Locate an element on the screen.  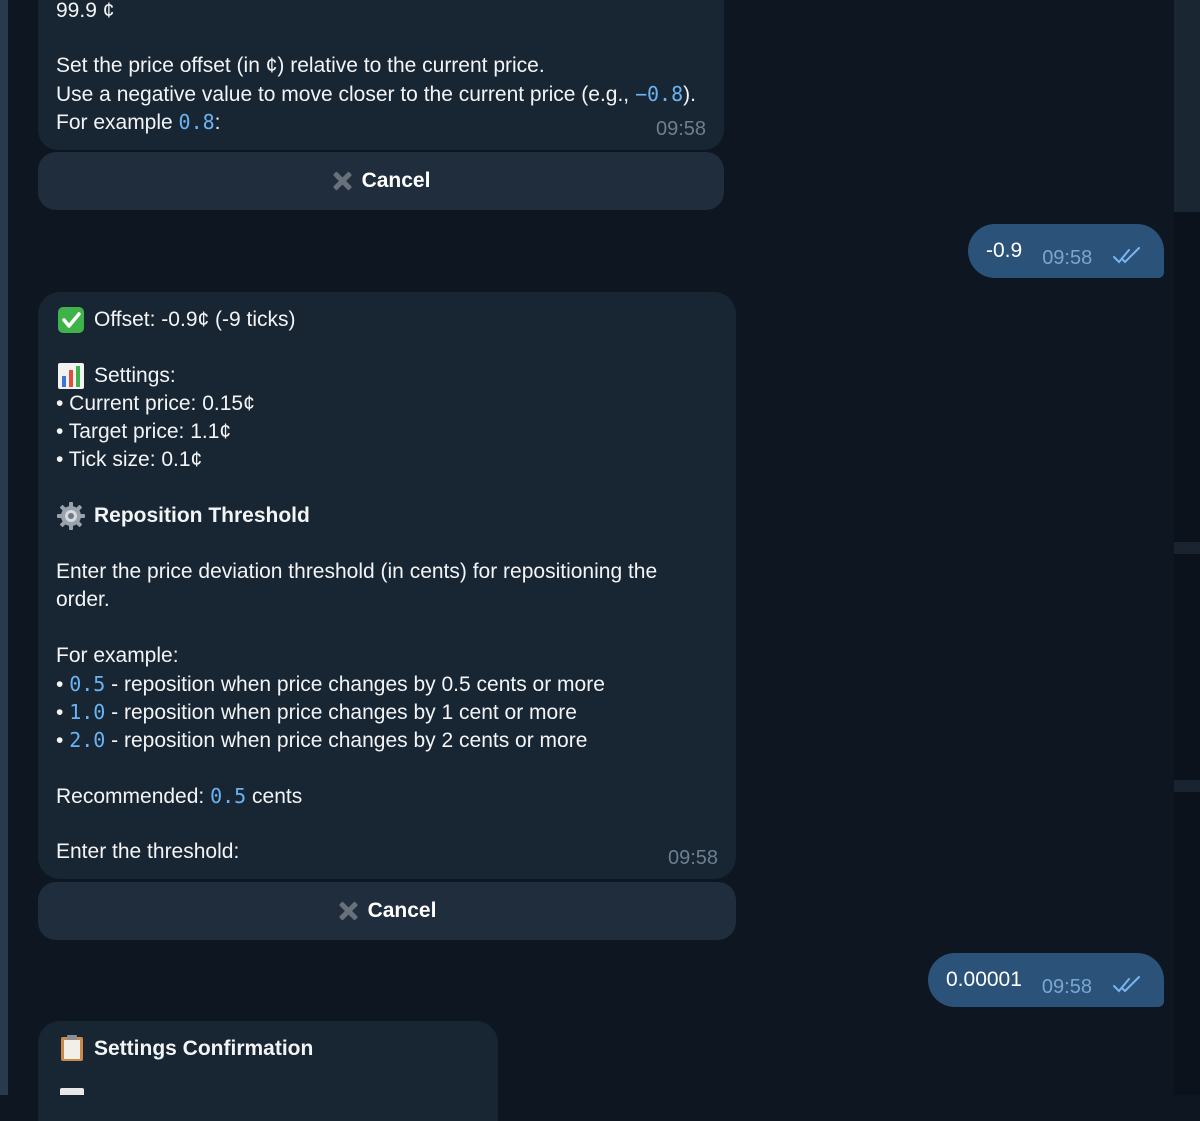
outgoing-message-text: -0.9 is located at coordinates (1004, 250).